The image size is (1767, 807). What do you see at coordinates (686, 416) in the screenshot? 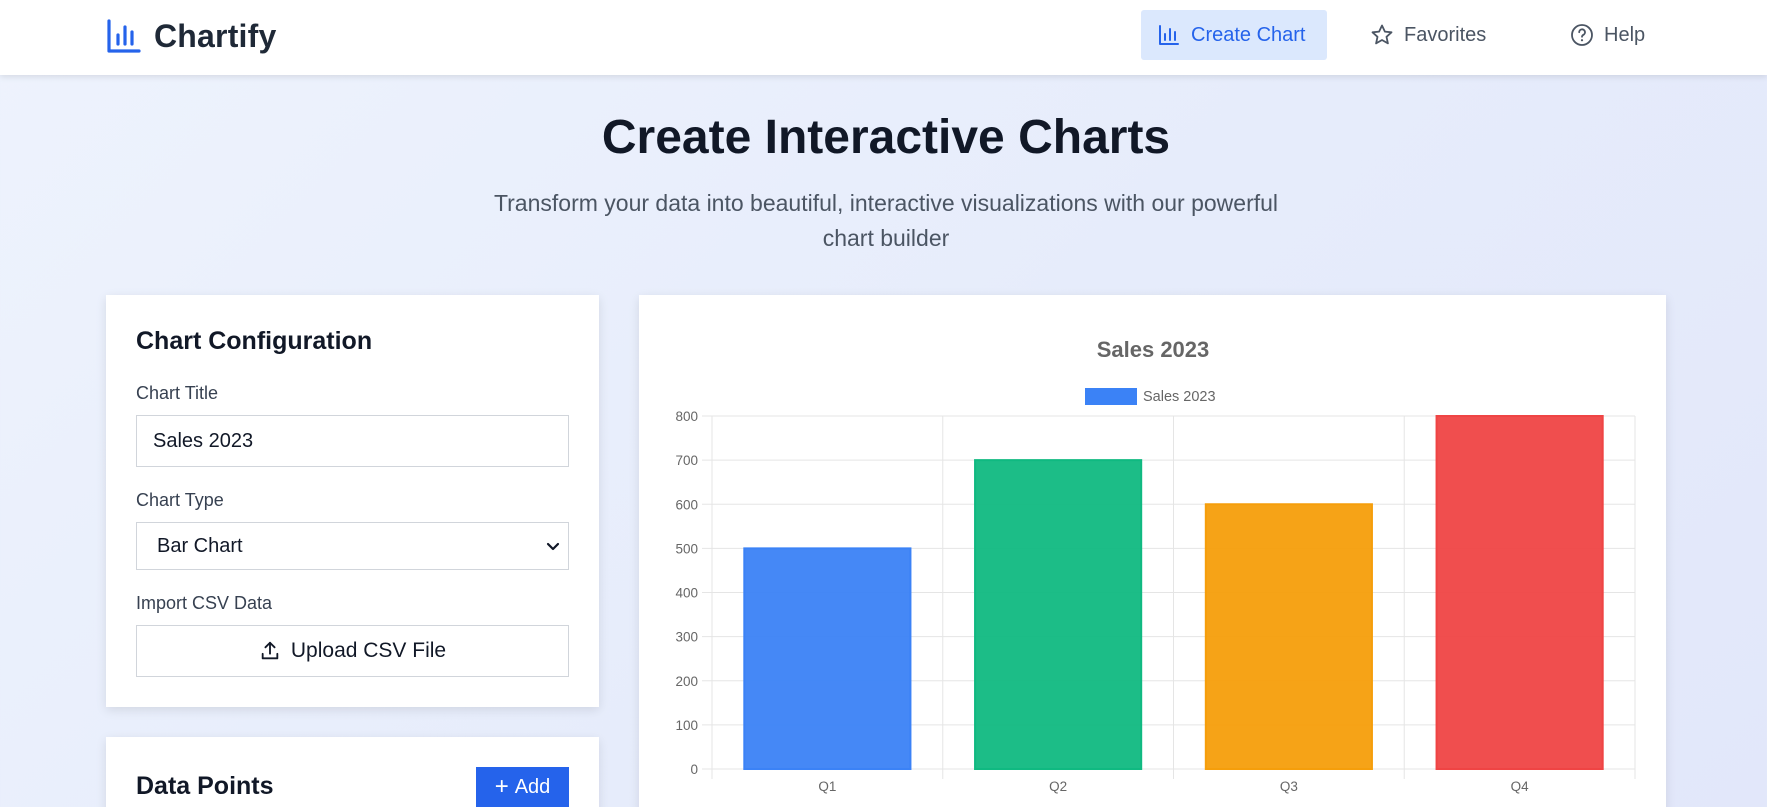
I see `y-tick-label: 800` at bounding box center [686, 416].